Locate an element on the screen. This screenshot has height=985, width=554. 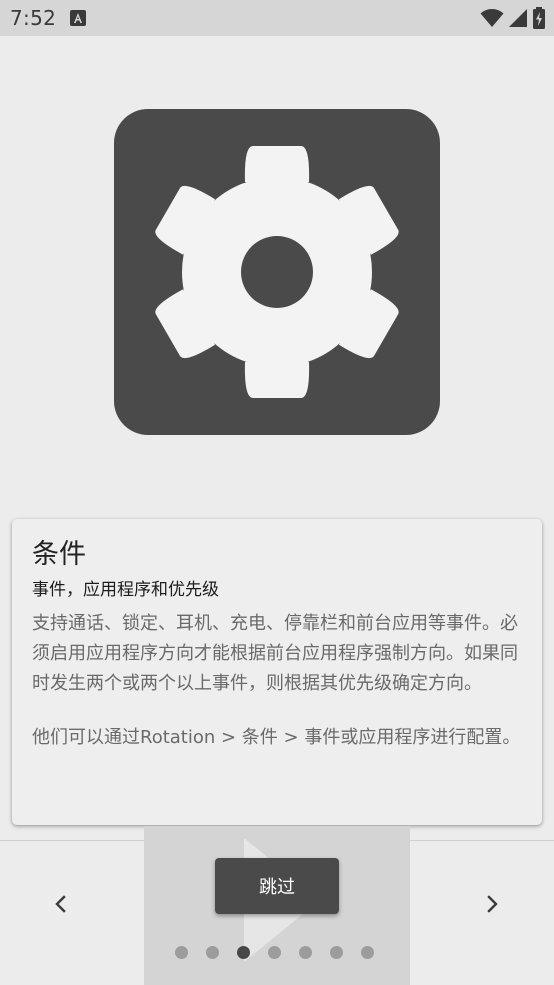
chevron-right-icon is located at coordinates (492, 904).